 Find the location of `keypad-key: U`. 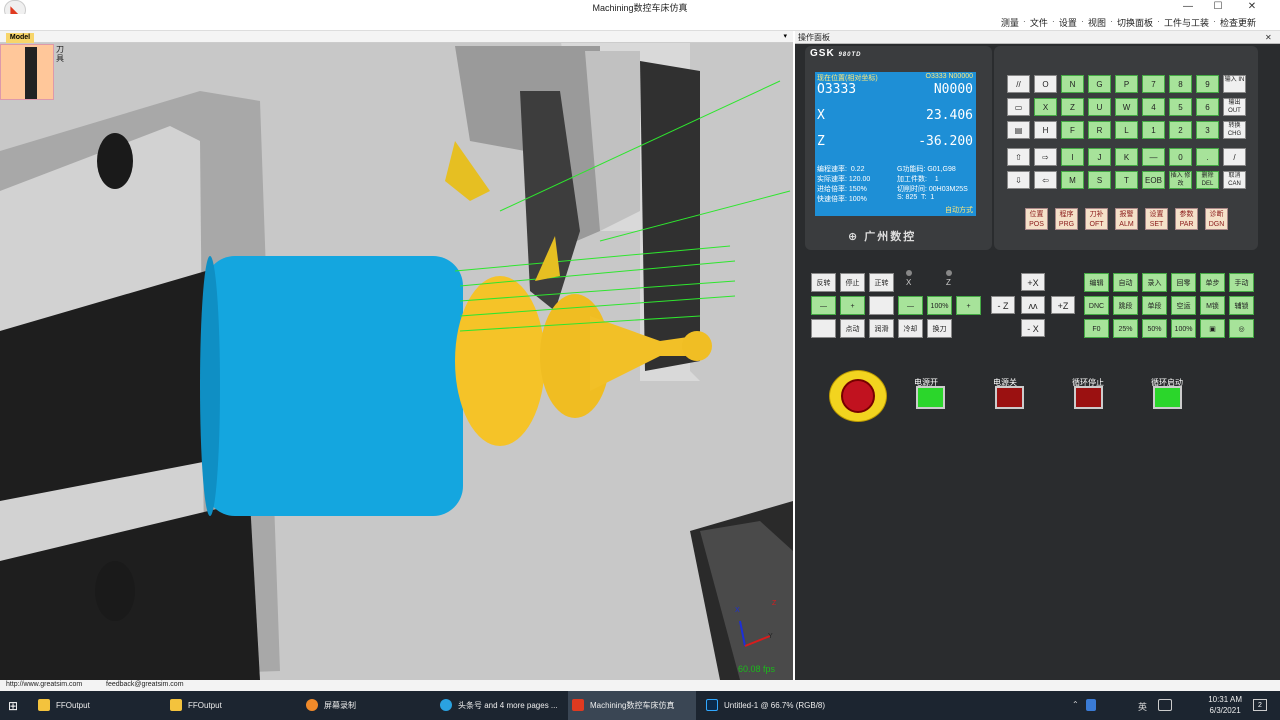

keypad-key: U is located at coordinates (1099, 107).